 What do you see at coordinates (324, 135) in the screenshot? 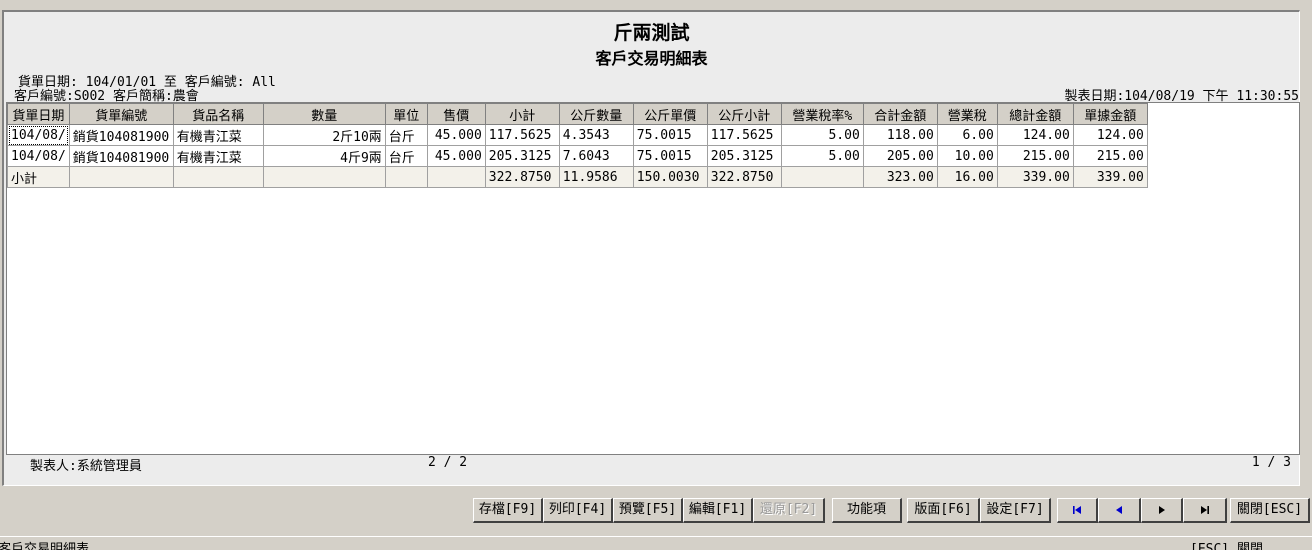
I see `cell: 2斤10兩` at bounding box center [324, 135].